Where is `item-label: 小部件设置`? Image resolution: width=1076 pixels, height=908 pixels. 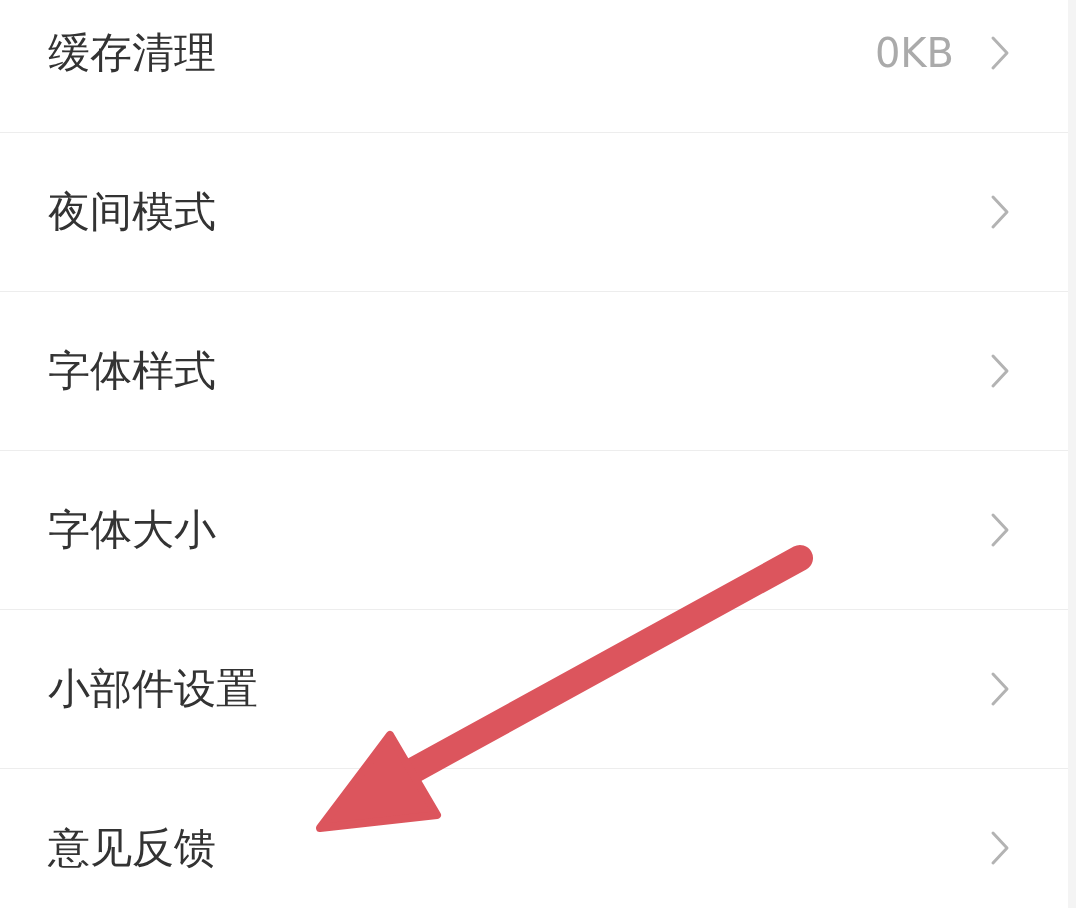 item-label: 小部件设置 is located at coordinates (153, 689).